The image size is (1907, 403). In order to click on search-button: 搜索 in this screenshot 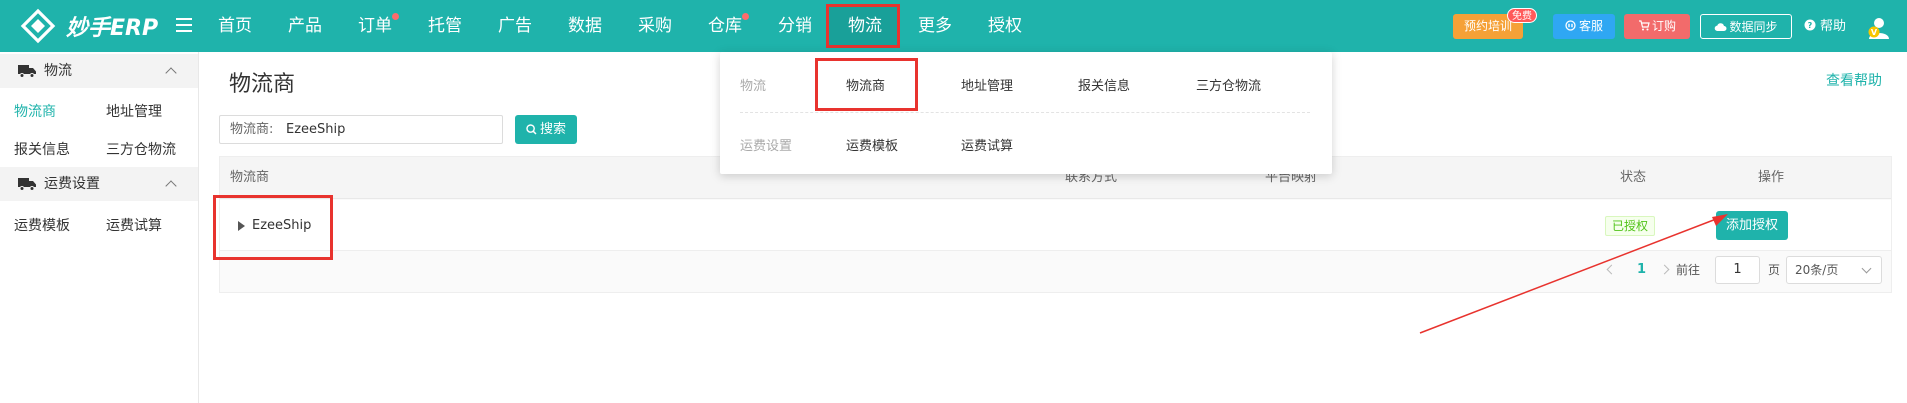, I will do `click(546, 129)`.